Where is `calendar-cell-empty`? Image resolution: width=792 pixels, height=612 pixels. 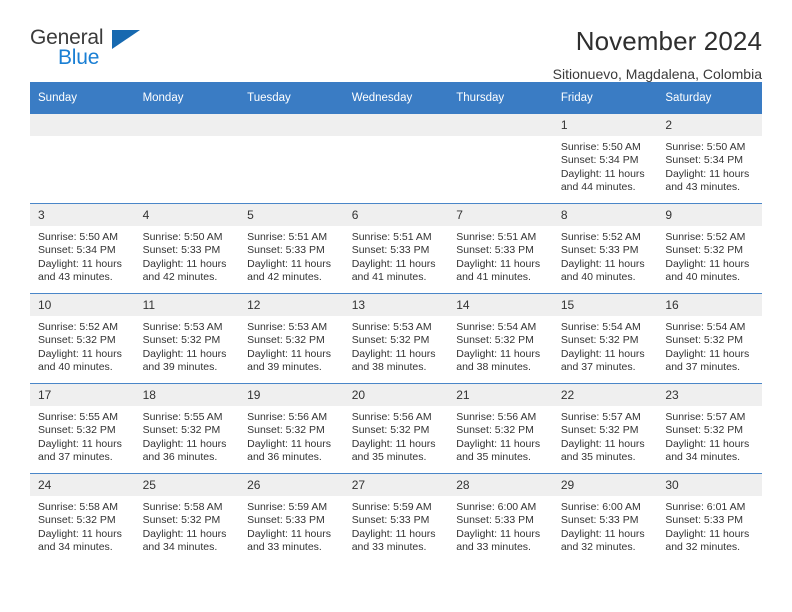
calendar-cell-empty is located at coordinates (396, 159).